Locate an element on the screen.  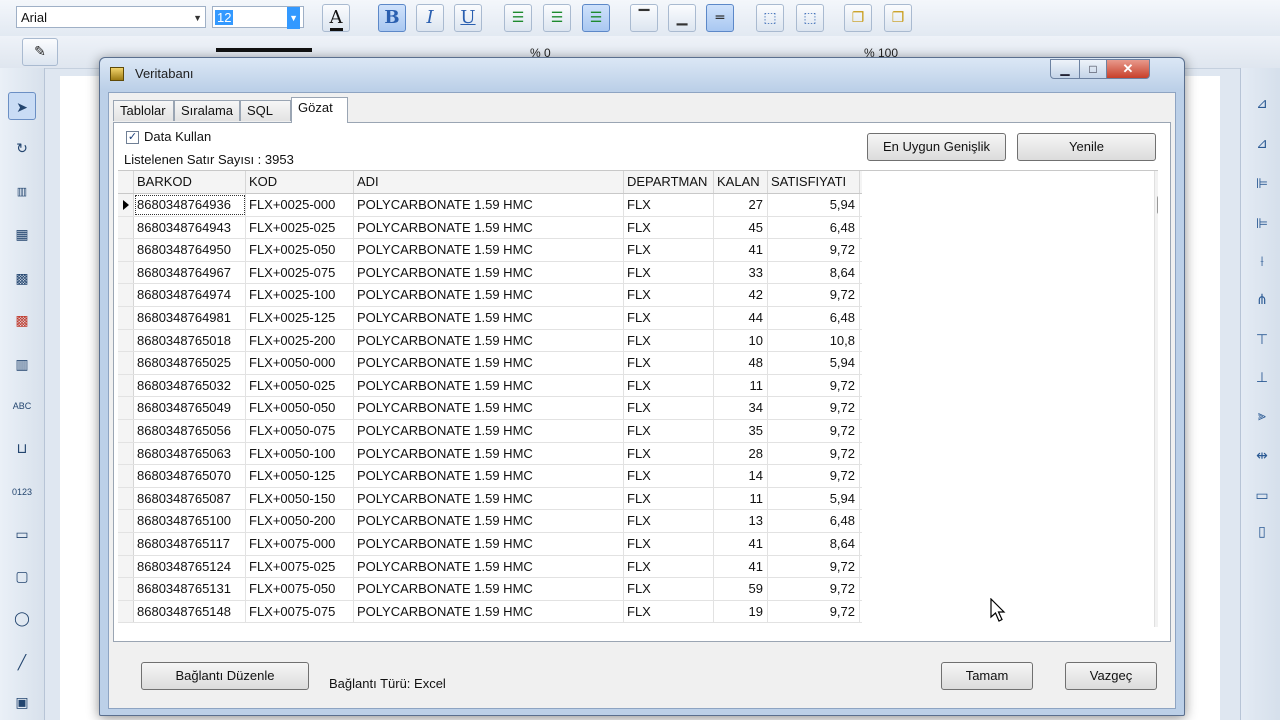
table-cell: FLX+0050-200 is located at coordinates (300, 521).